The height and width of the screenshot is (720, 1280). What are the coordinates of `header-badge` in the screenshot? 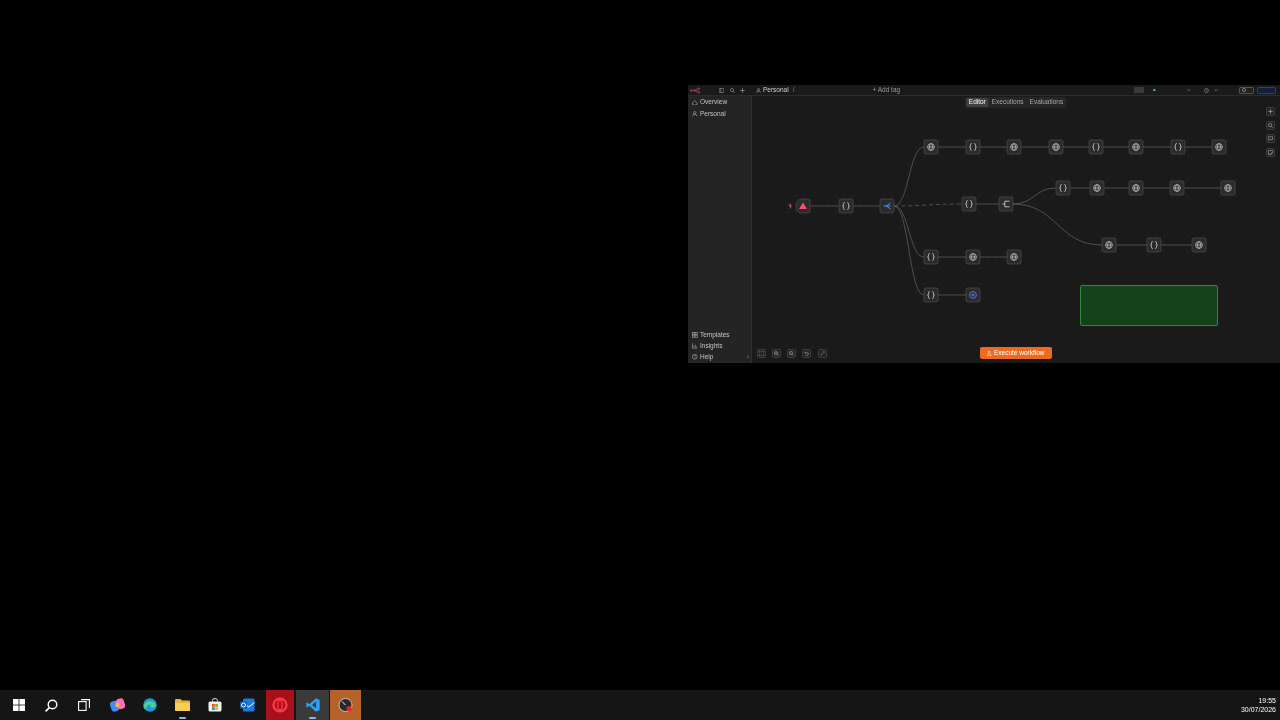 It's located at (1139, 90).